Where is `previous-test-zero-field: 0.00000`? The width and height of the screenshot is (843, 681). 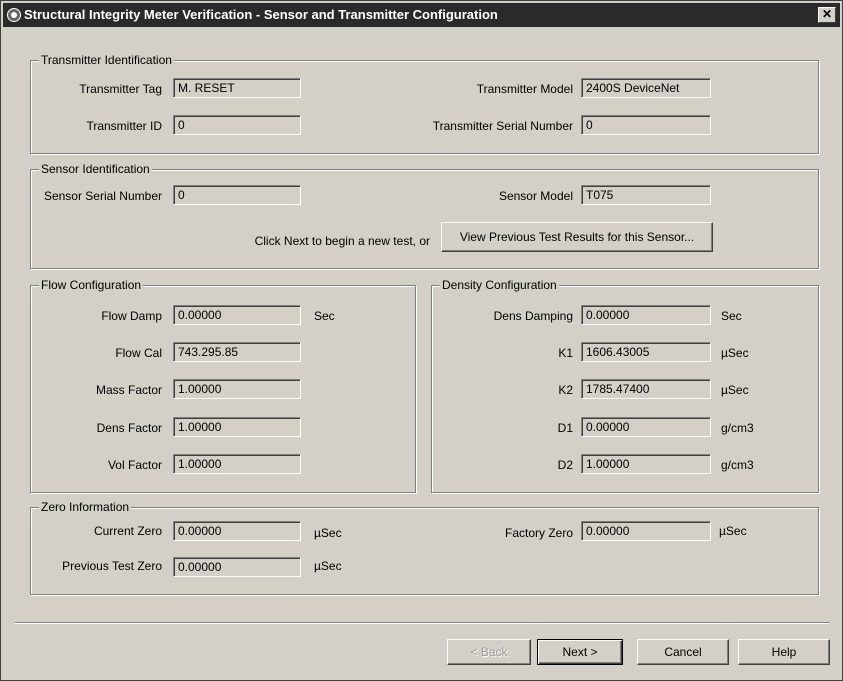
previous-test-zero-field: 0.00000 is located at coordinates (237, 567).